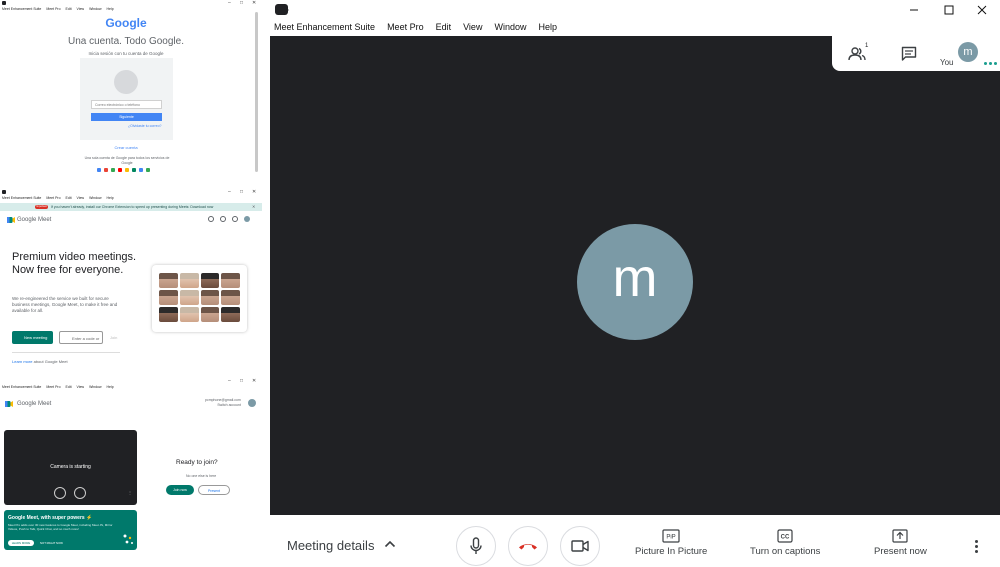 The height and width of the screenshot is (567, 1000). What do you see at coordinates (144, 126) in the screenshot?
I see `forgot-email-link: ¿Olvidaste tu correo?` at bounding box center [144, 126].